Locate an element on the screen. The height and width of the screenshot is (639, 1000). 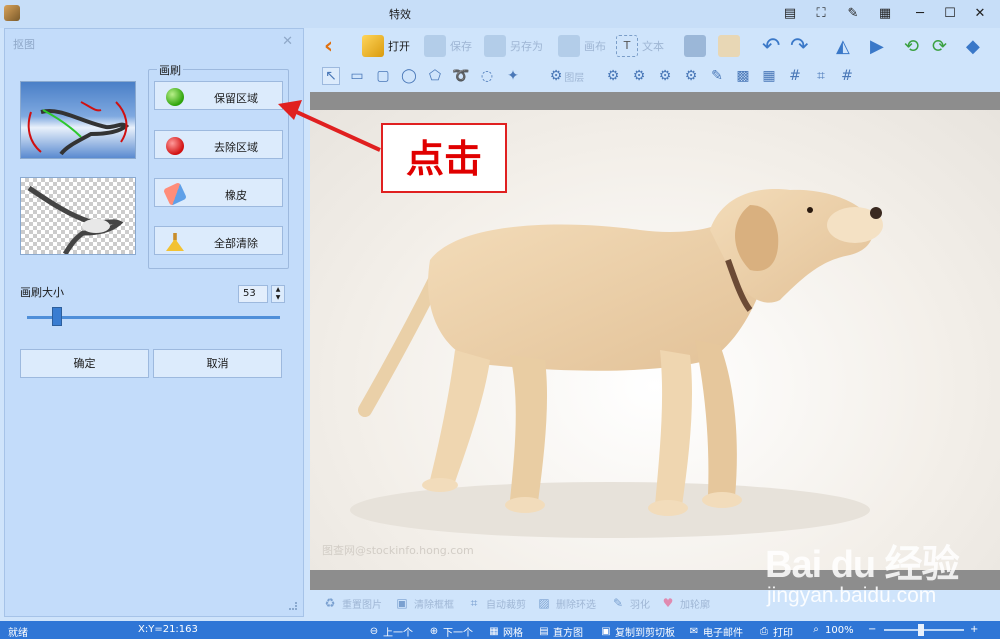
save-button: 保存 is located at coordinates (448, 46).